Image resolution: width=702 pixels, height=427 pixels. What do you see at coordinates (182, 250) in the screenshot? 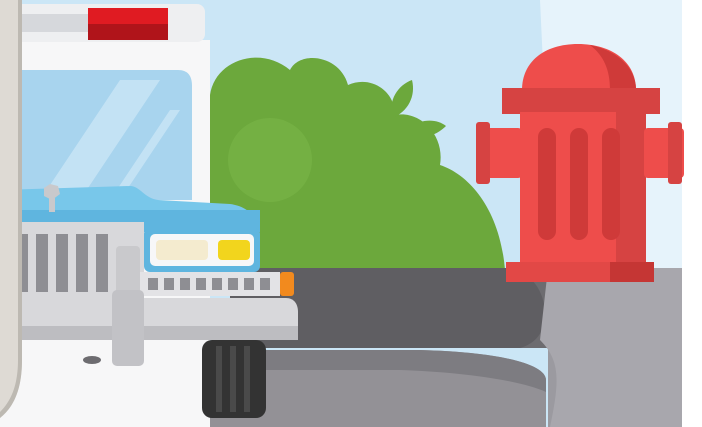
I see `headlight` at bounding box center [182, 250].